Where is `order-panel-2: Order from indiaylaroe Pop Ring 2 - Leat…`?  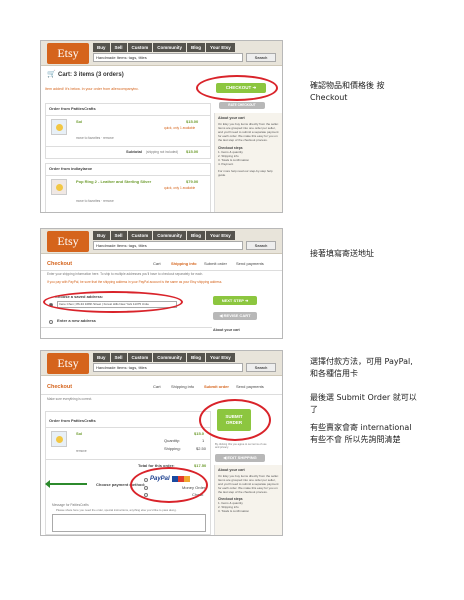 order-panel-2: Order from indiaylaroe Pop Ring 2 - Leat… is located at coordinates (128, 187).